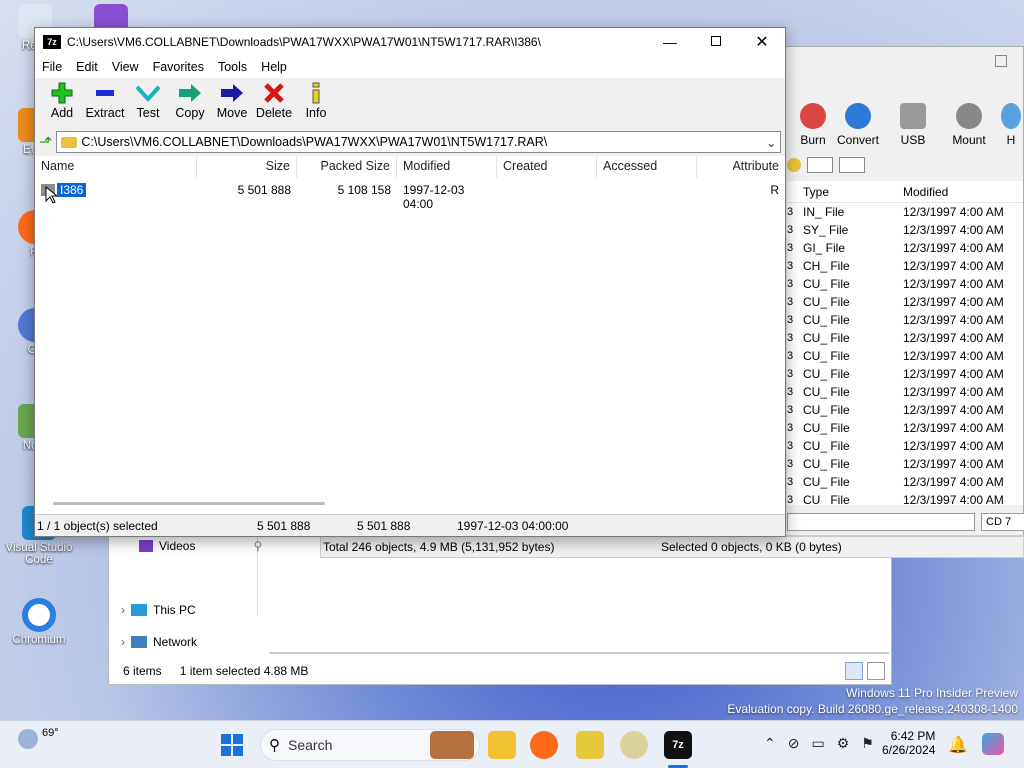  Describe the element at coordinates (125, 67) in the screenshot. I see `menu-view: View` at that location.